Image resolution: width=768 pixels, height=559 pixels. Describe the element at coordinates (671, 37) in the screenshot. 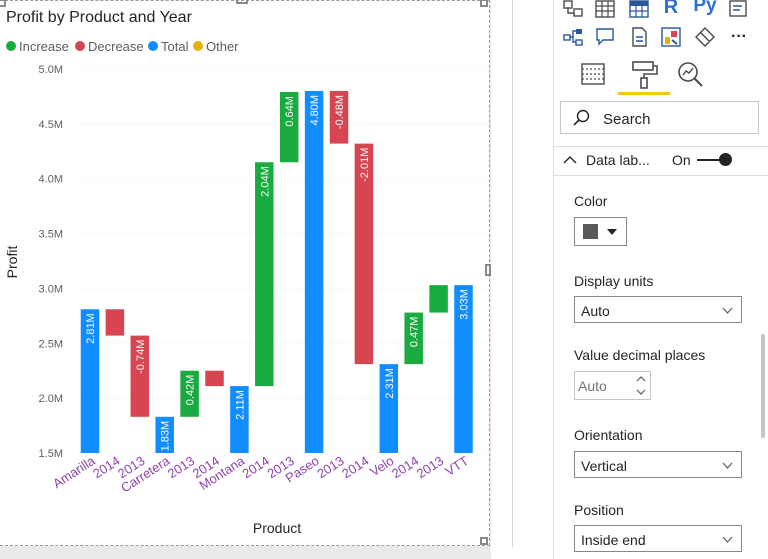

I see `power-apps-icon` at that location.